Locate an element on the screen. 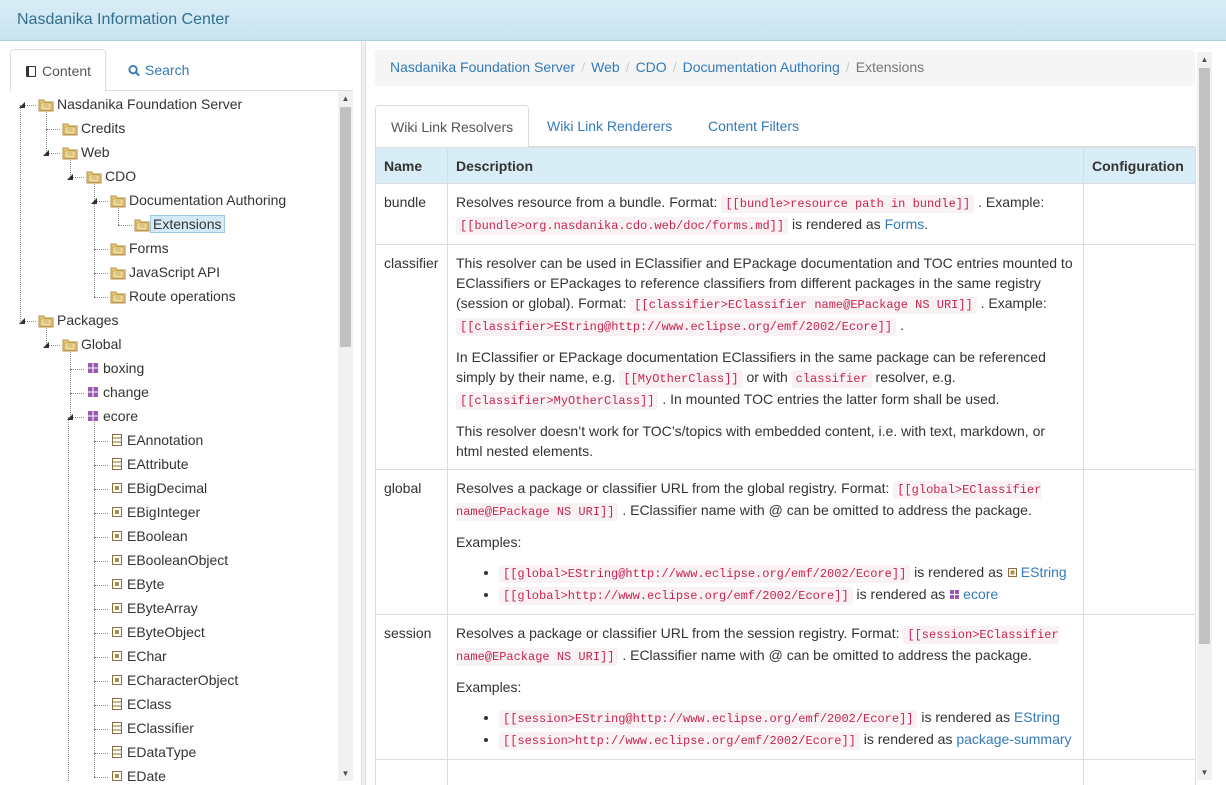 The width and height of the screenshot is (1226, 785). tree-scroll-thumb is located at coordinates (345, 227).